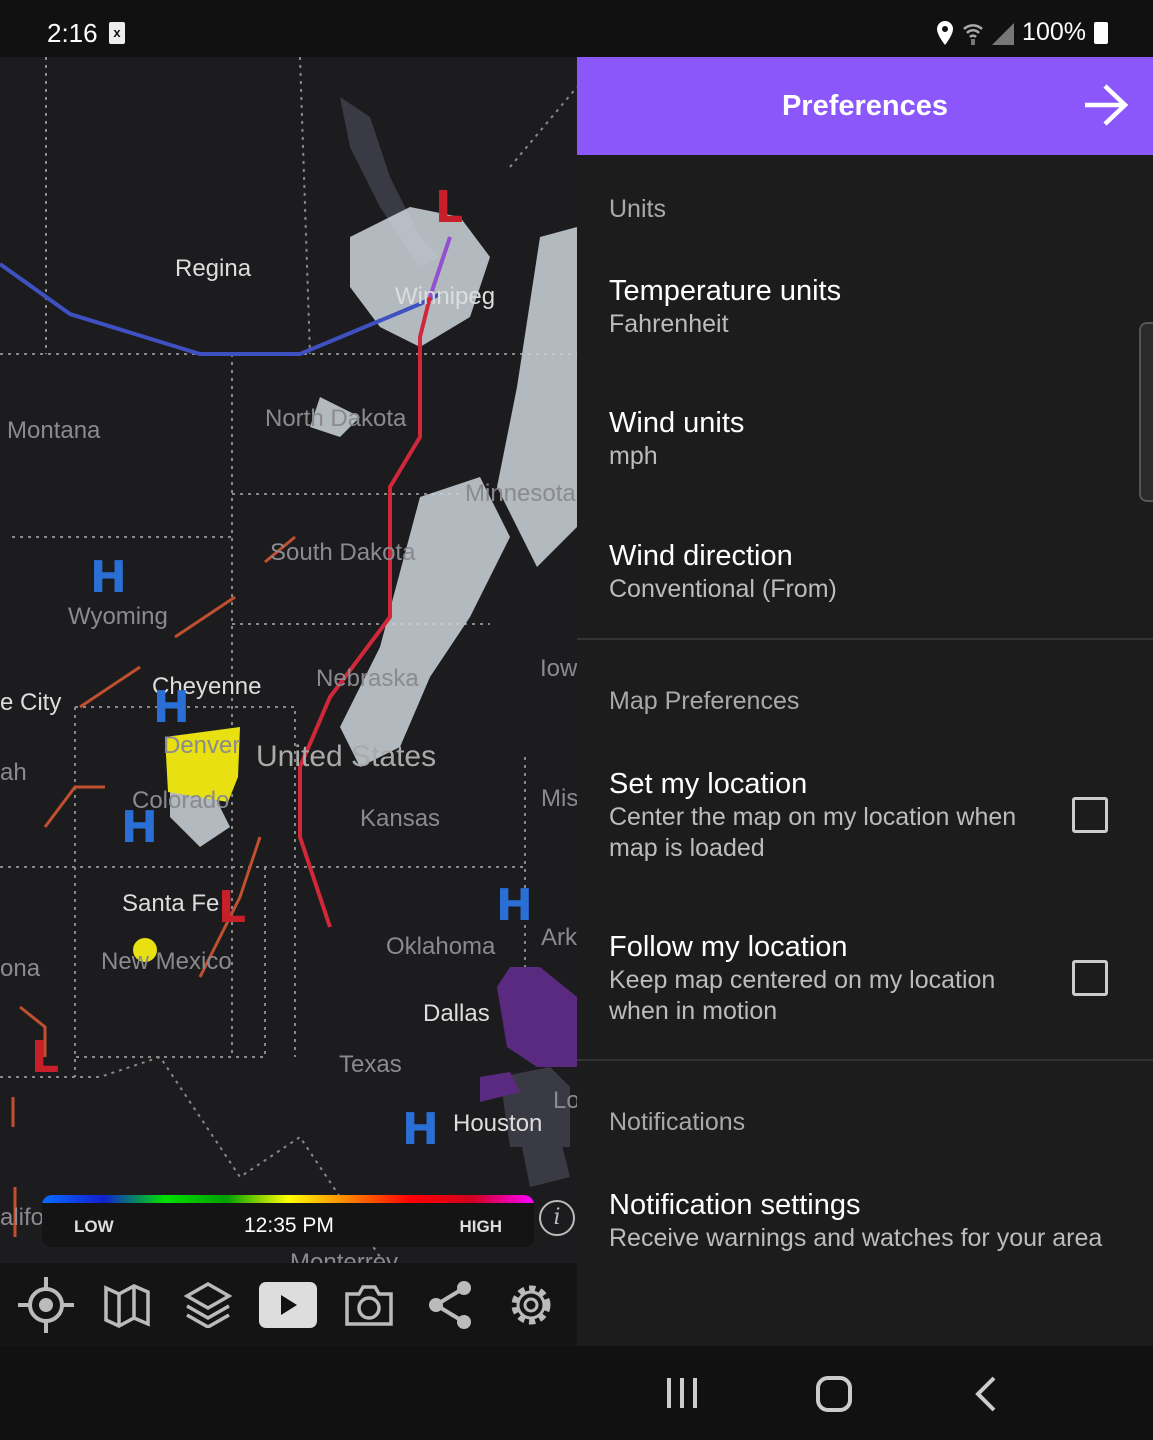 The height and width of the screenshot is (1440, 1153). I want to click on section-header-notifications: Notifications, so click(677, 1122).